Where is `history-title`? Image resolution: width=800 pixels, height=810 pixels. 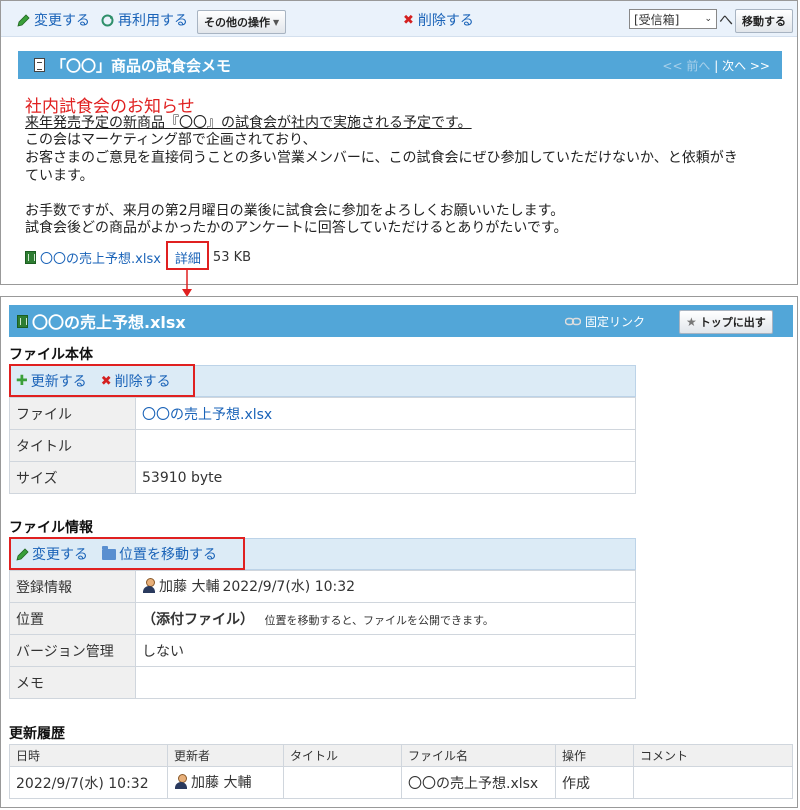 history-title is located at coordinates (342, 782).